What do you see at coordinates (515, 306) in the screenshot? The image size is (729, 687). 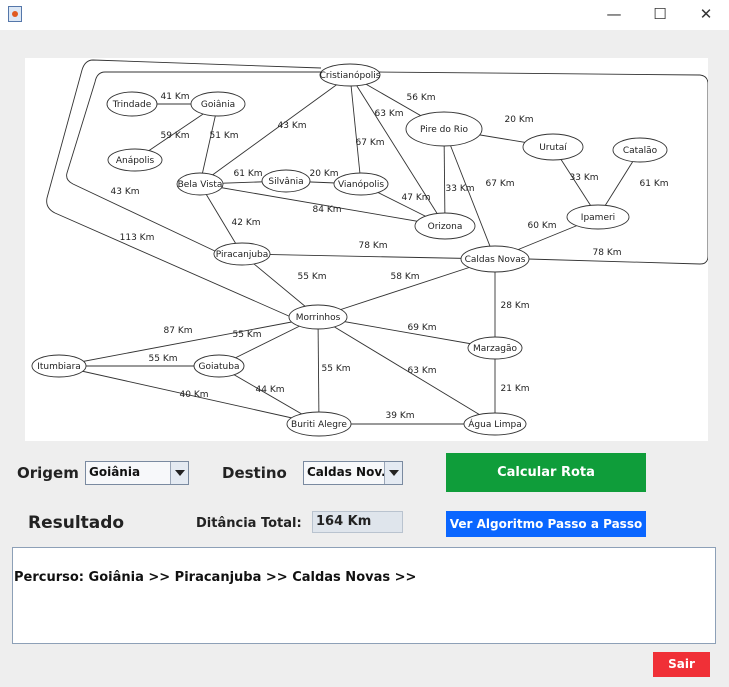 I see `edge-label-caldasnovas-marzagao: 28 Km` at bounding box center [515, 306].